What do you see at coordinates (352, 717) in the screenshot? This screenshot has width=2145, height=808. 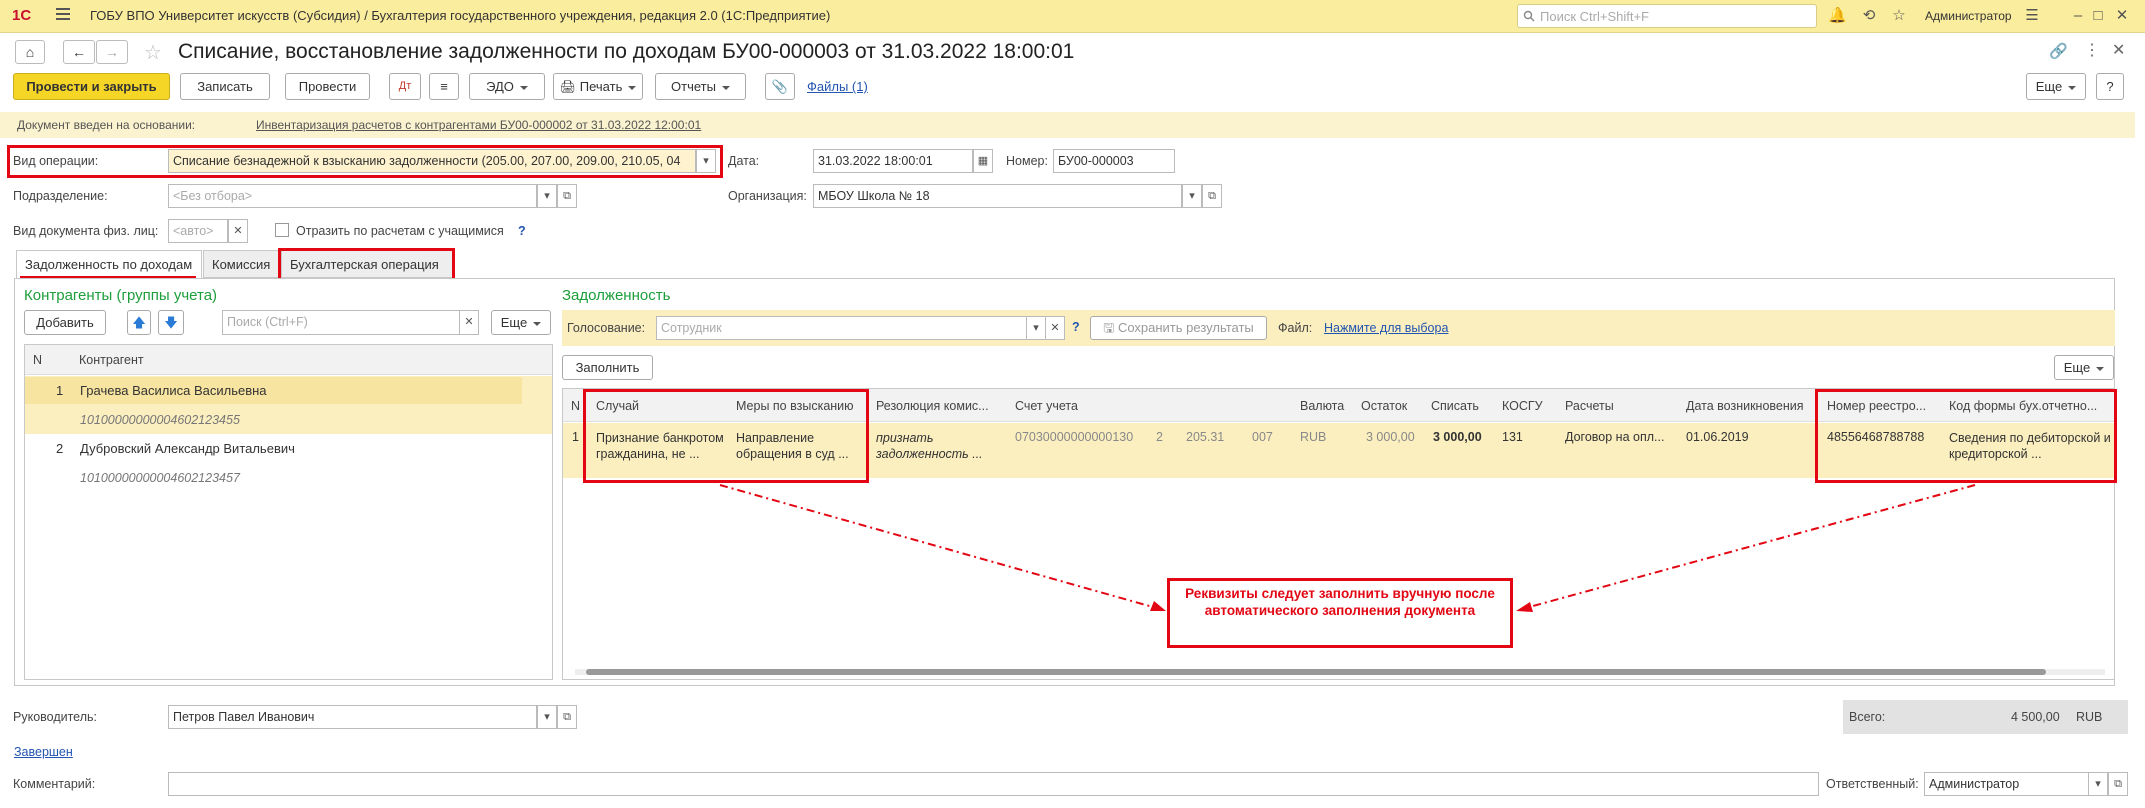 I see `manager-field: Петров Павел Иванович` at bounding box center [352, 717].